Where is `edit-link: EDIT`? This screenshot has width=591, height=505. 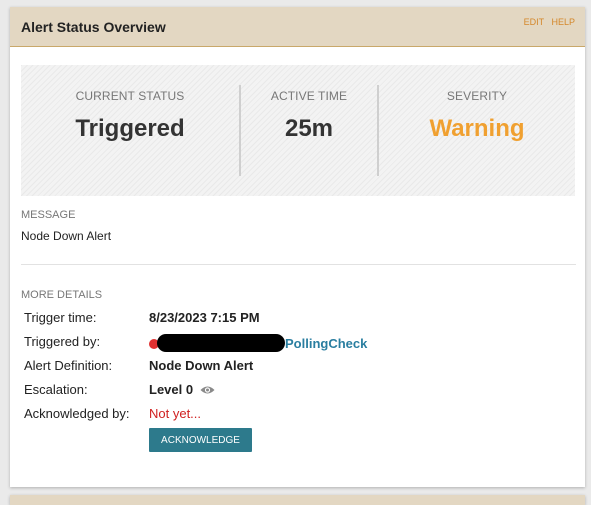
edit-link: EDIT is located at coordinates (534, 22).